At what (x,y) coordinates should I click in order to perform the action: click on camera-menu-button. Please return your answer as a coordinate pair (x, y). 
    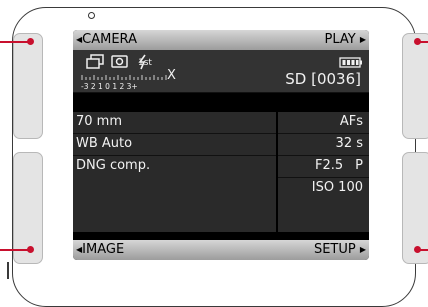
    Looking at the image, I should click on (28, 86).